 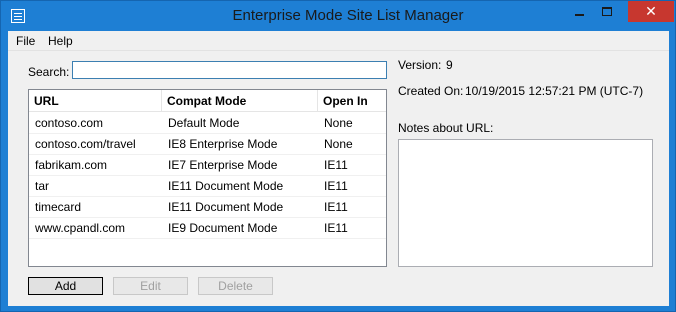 I want to click on cell-compat-mode: IE7 Enterprise Mode, so click(x=223, y=165).